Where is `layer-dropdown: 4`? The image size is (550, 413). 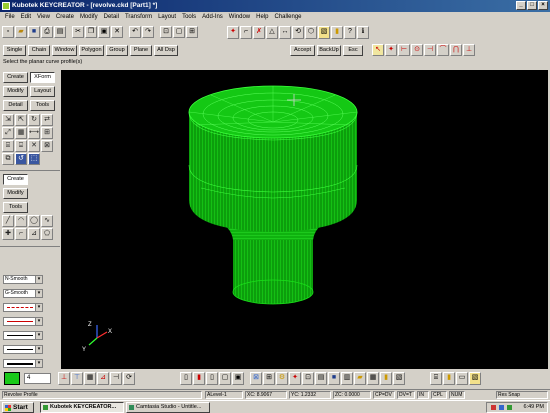 layer-dropdown: 4 is located at coordinates (37, 378).